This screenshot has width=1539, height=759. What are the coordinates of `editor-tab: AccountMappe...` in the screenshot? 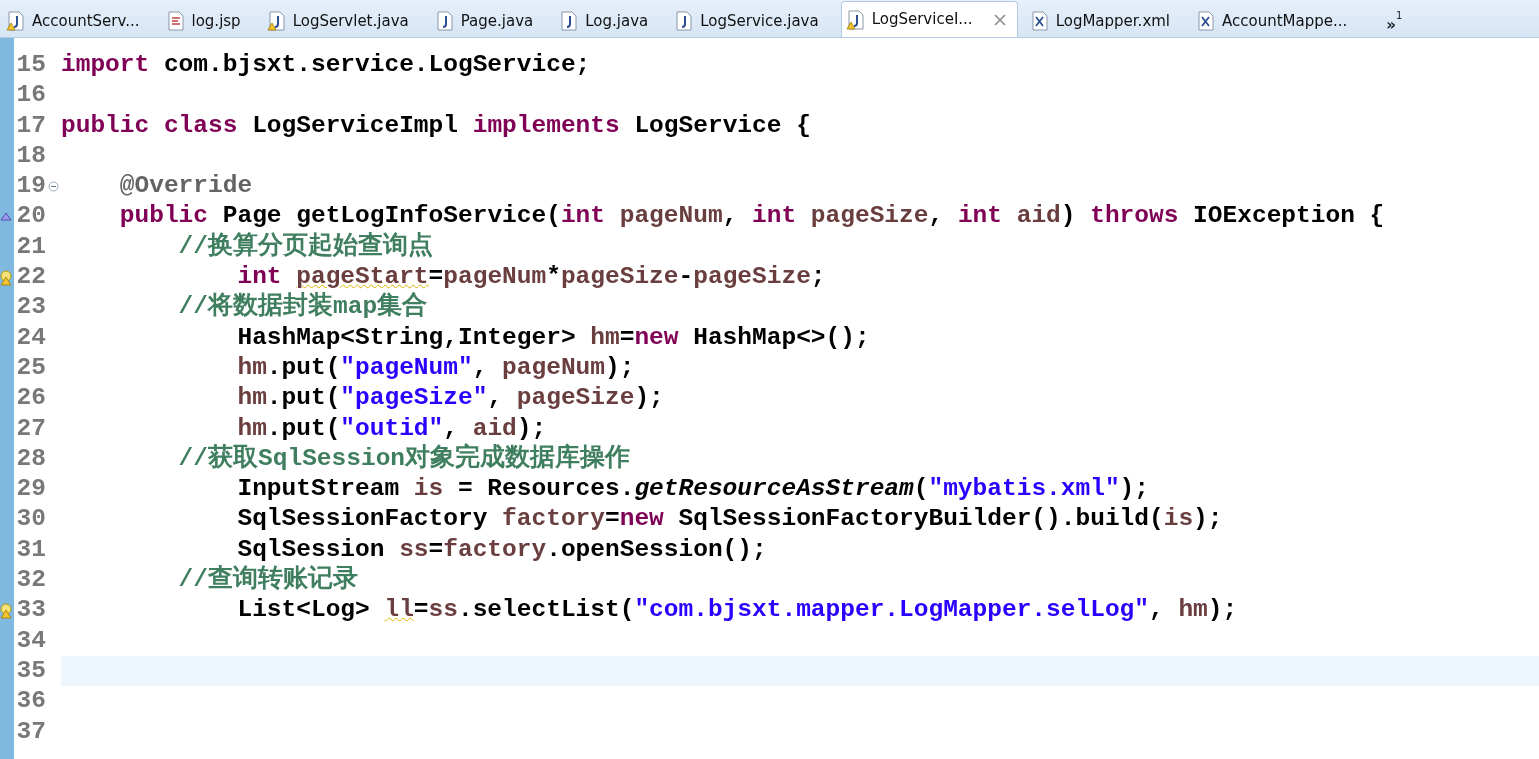 It's located at (1277, 21).